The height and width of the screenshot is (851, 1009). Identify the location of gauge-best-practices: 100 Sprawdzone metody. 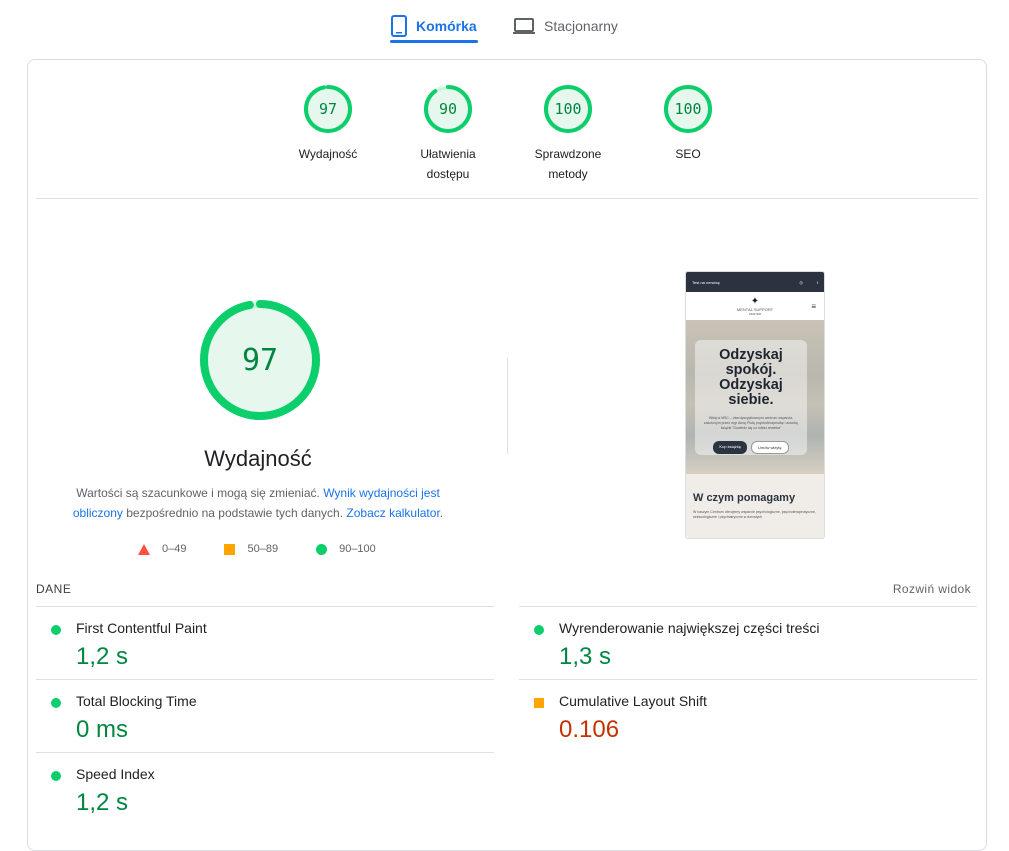
(568, 134).